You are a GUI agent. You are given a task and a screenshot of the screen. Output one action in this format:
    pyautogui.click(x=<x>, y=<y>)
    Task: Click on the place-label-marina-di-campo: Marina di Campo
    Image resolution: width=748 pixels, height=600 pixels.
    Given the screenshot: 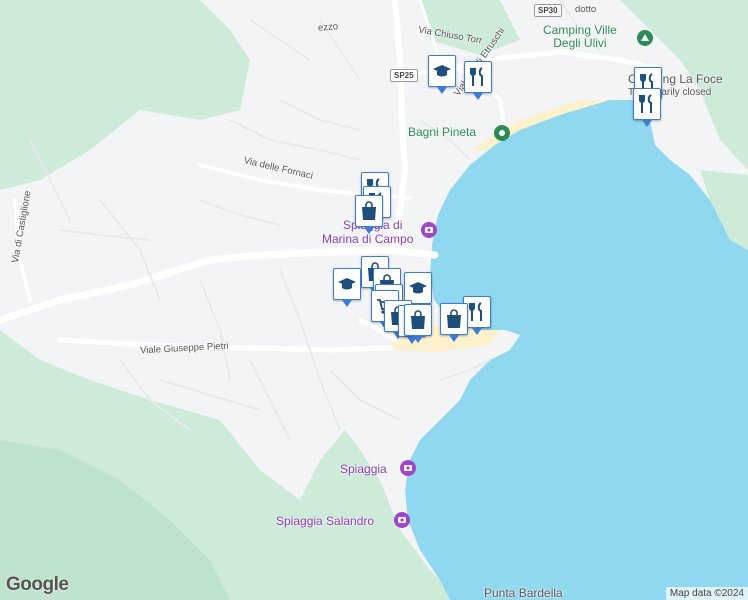 What is the action you would take?
    pyautogui.click(x=367, y=239)
    